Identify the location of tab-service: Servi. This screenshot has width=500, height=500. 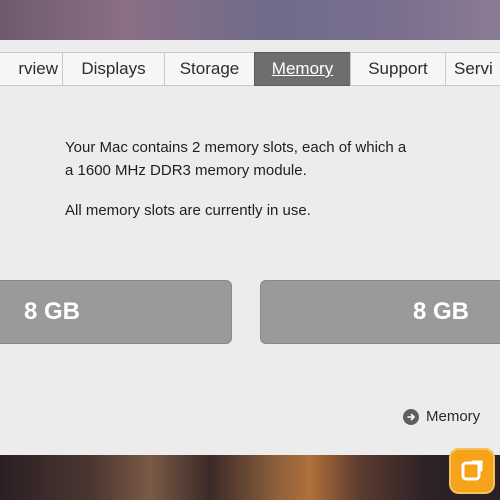
(472, 69).